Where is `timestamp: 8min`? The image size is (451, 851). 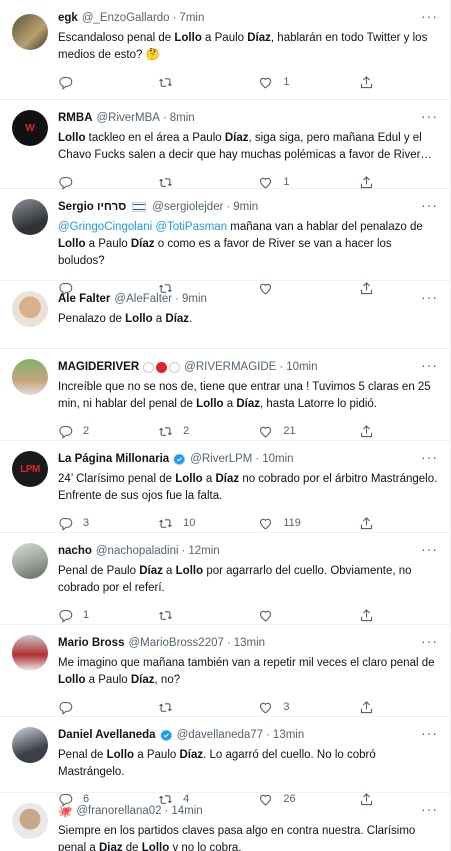 timestamp: 8min is located at coordinates (182, 118).